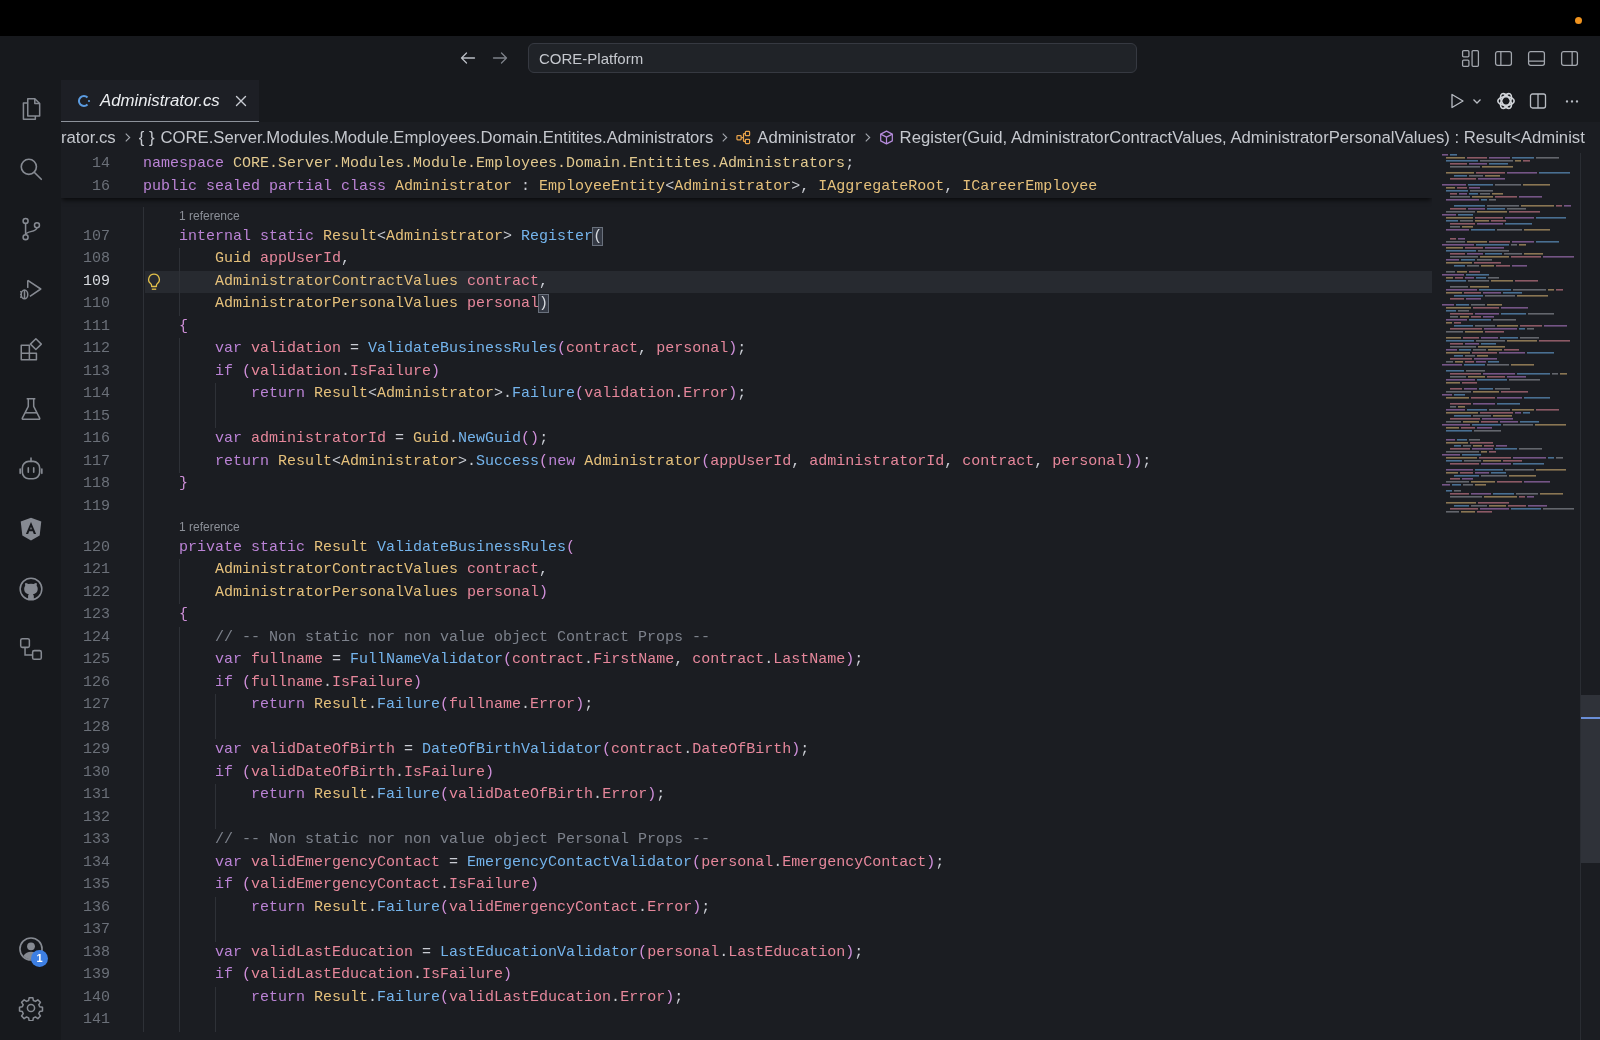  What do you see at coordinates (377, 547) in the screenshot?
I see `code-line: private static Result ValidateBusinessRules(` at bounding box center [377, 547].